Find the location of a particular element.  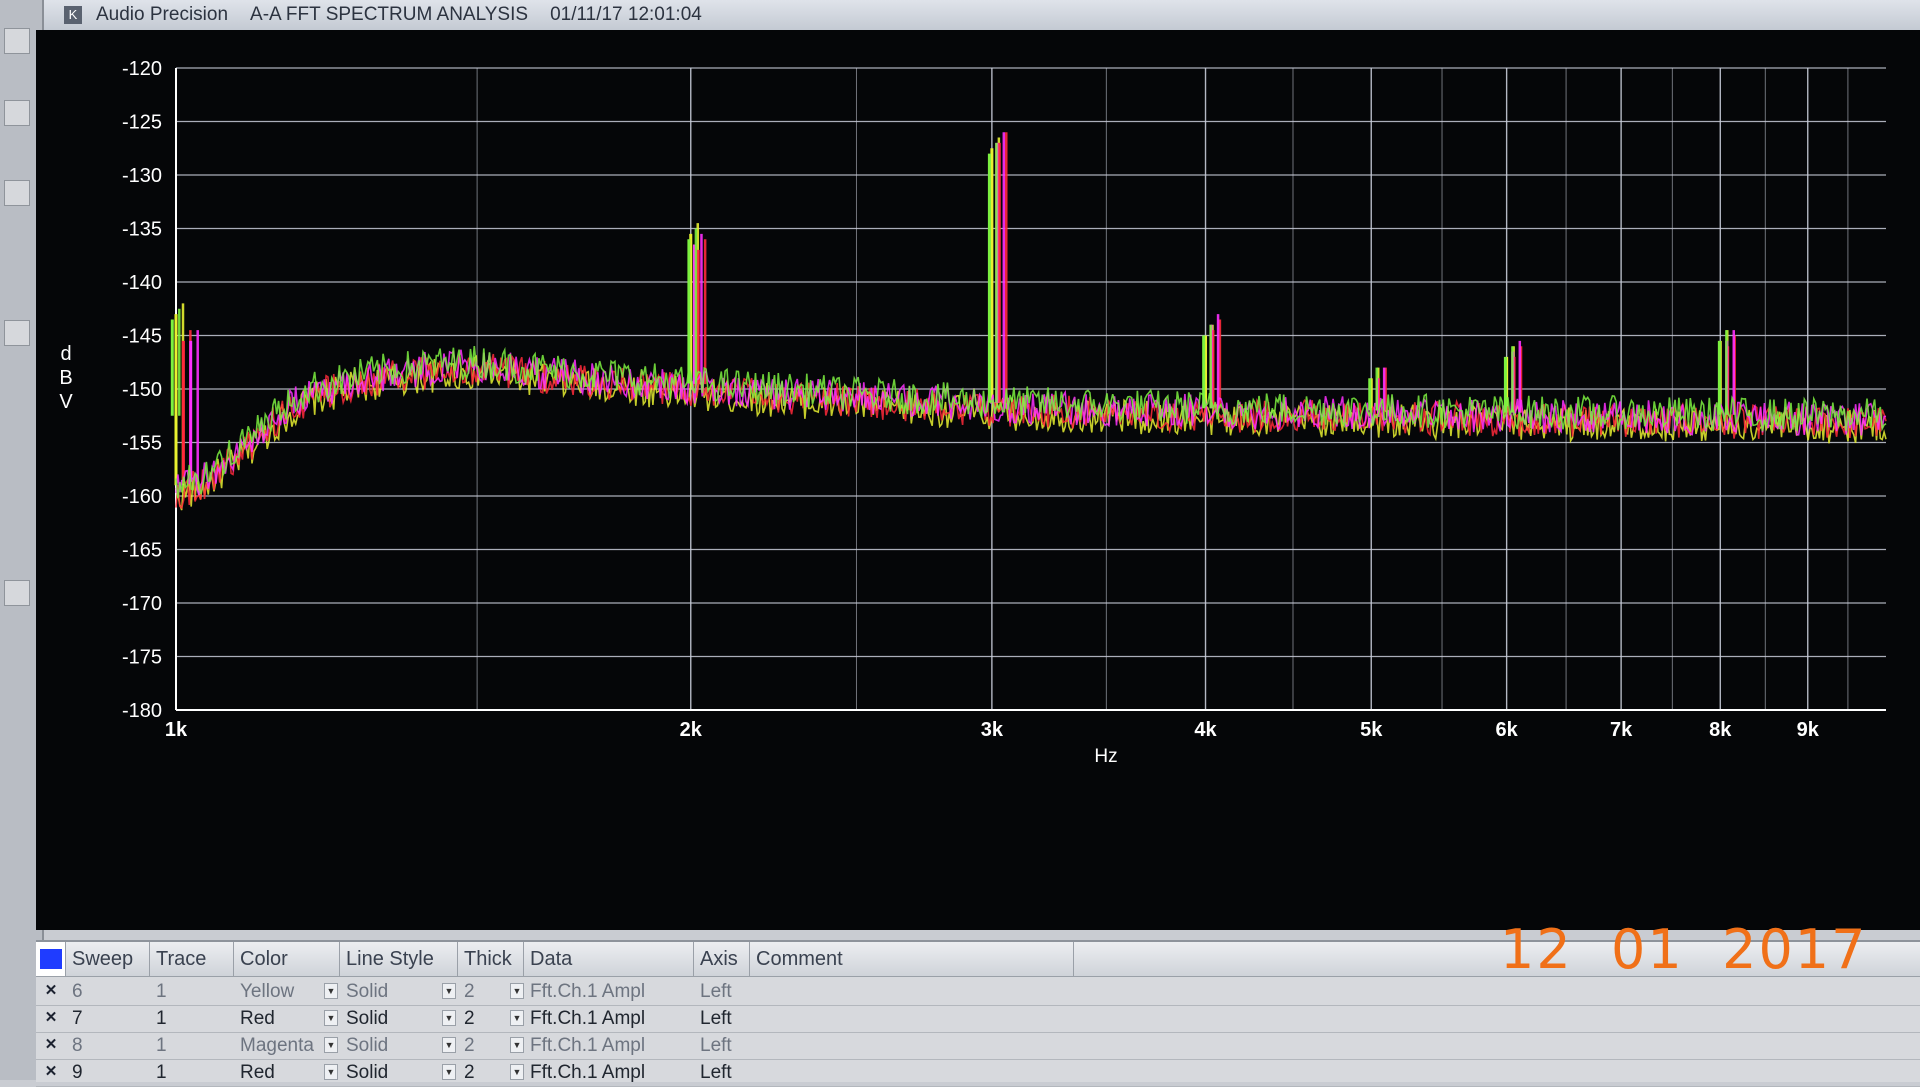

cell-color: Magenta is located at coordinates (274, 1045).